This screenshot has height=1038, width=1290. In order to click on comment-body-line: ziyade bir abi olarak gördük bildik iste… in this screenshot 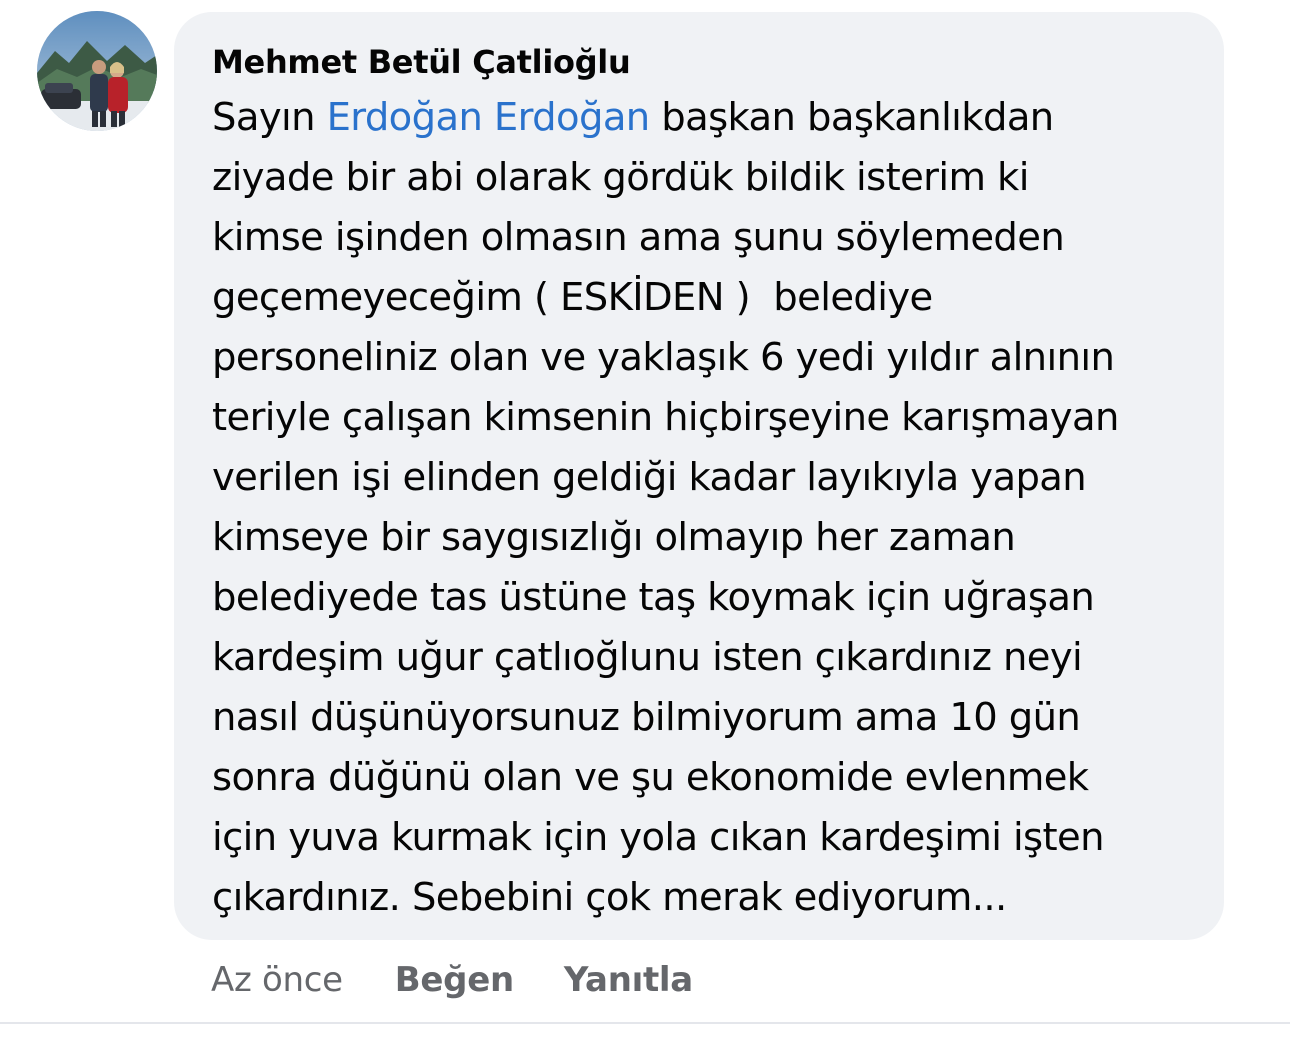, I will do `click(620, 177)`.